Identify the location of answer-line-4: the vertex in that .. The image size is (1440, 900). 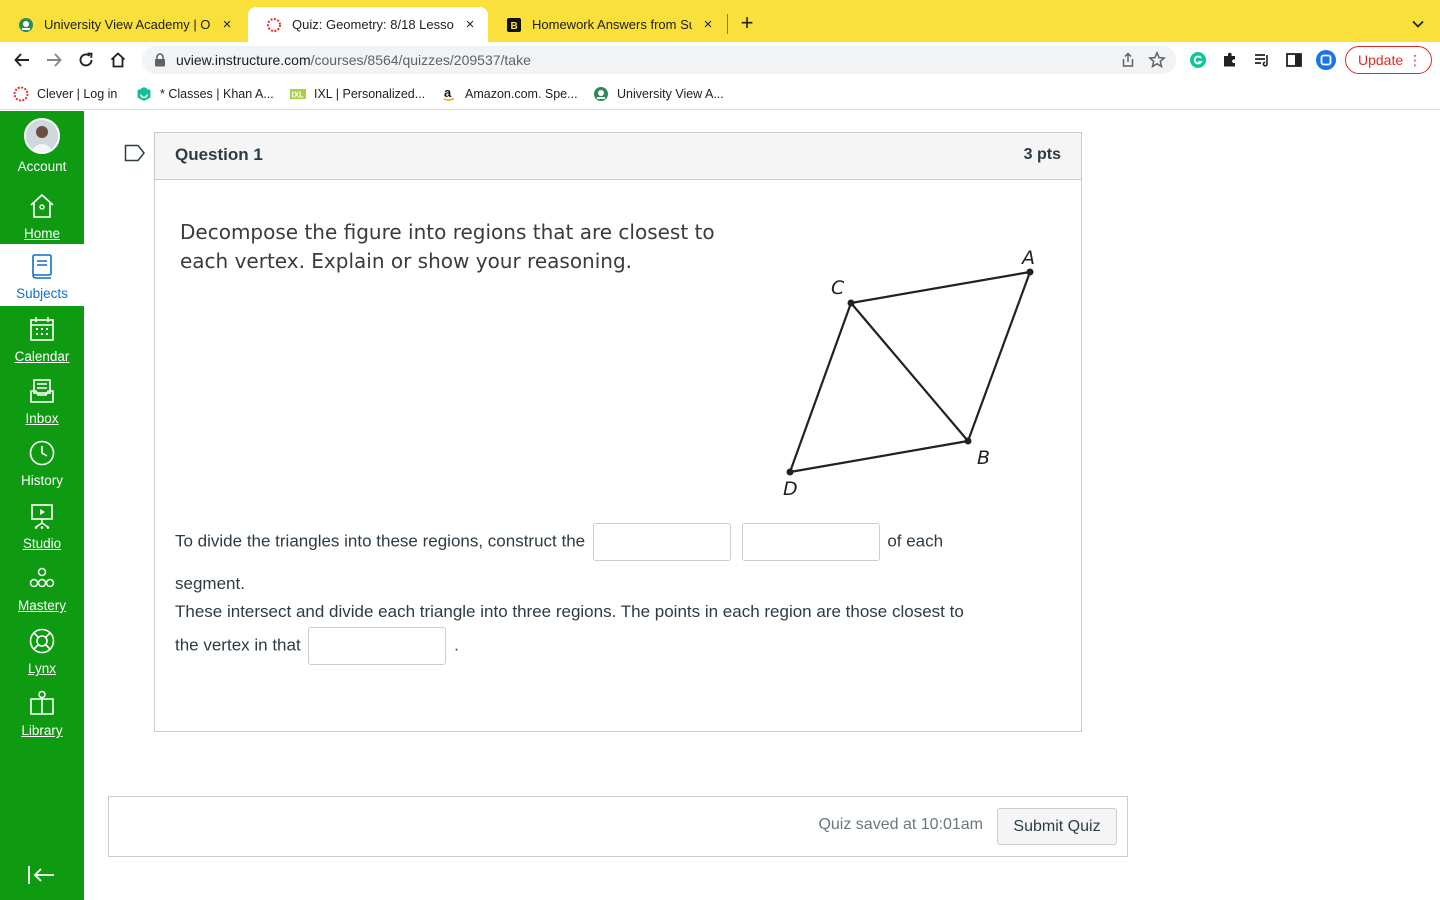
(317, 646).